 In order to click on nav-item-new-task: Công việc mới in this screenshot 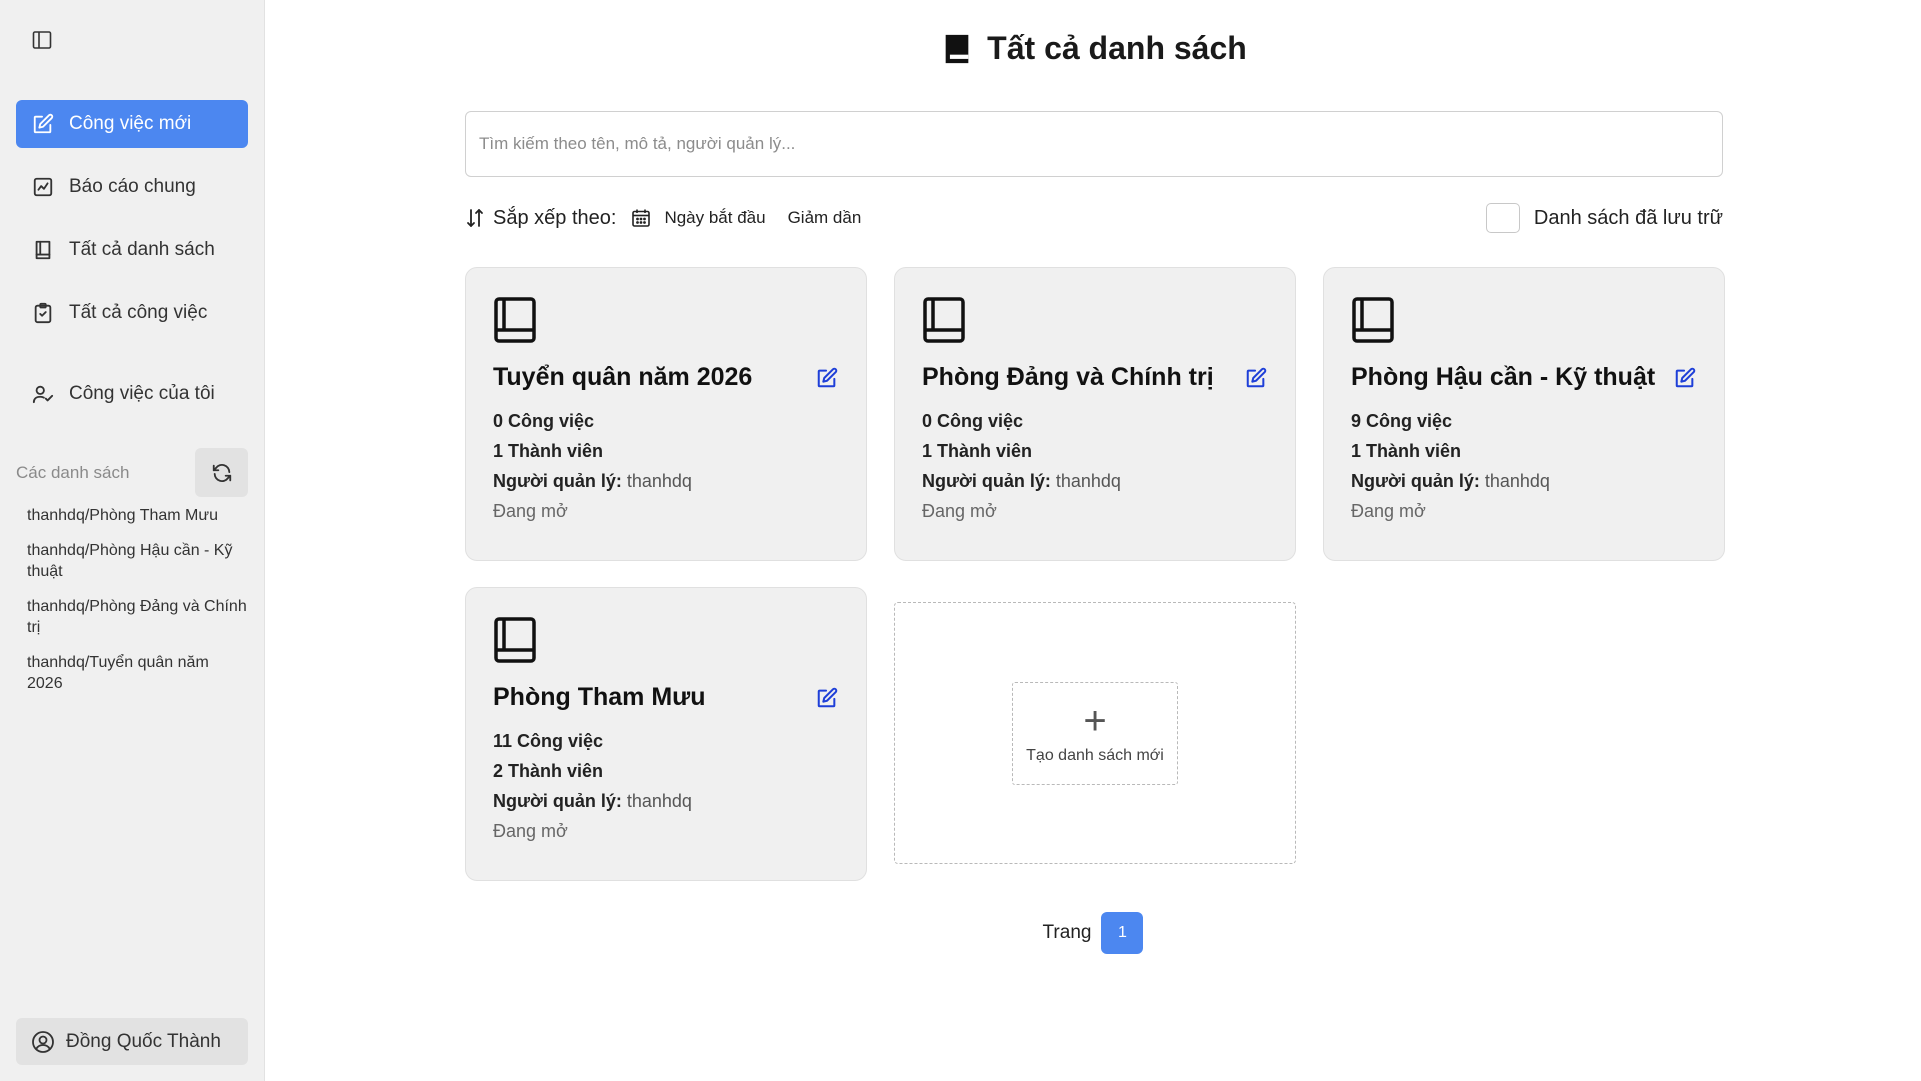, I will do `click(132, 124)`.